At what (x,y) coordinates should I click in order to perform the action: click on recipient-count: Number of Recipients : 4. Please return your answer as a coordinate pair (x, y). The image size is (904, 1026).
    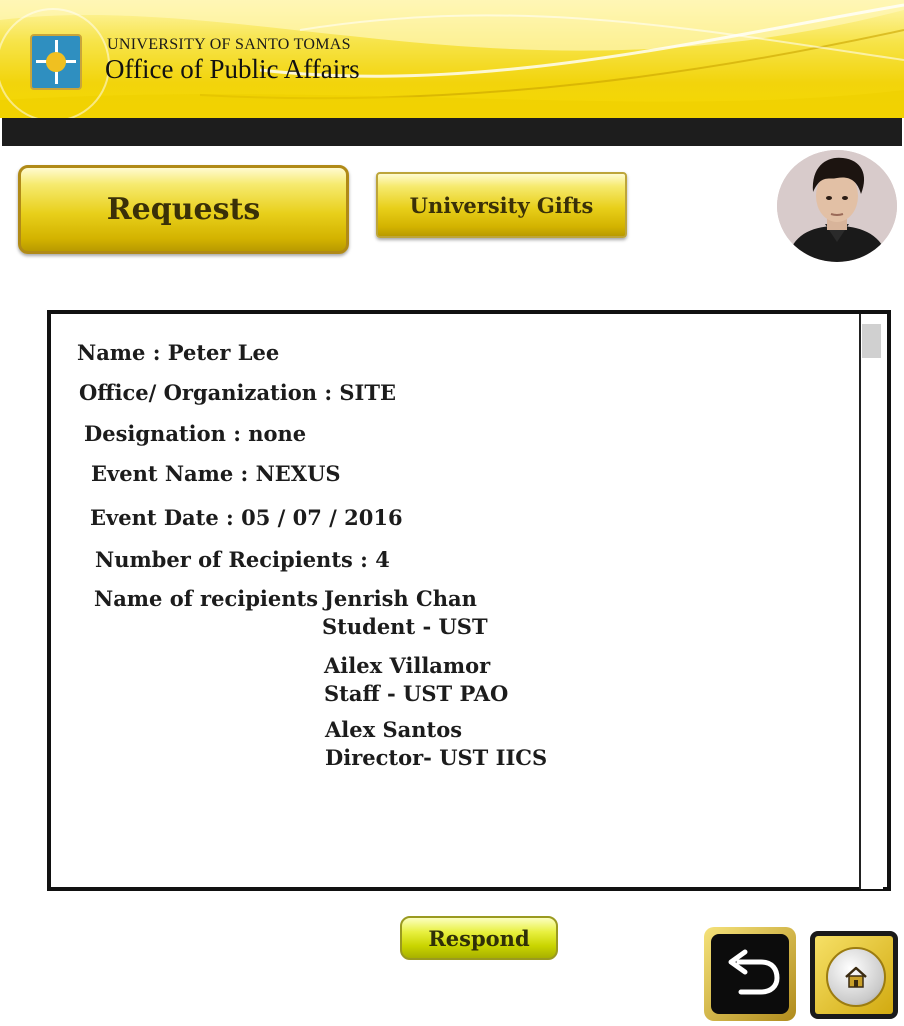
    Looking at the image, I should click on (242, 559).